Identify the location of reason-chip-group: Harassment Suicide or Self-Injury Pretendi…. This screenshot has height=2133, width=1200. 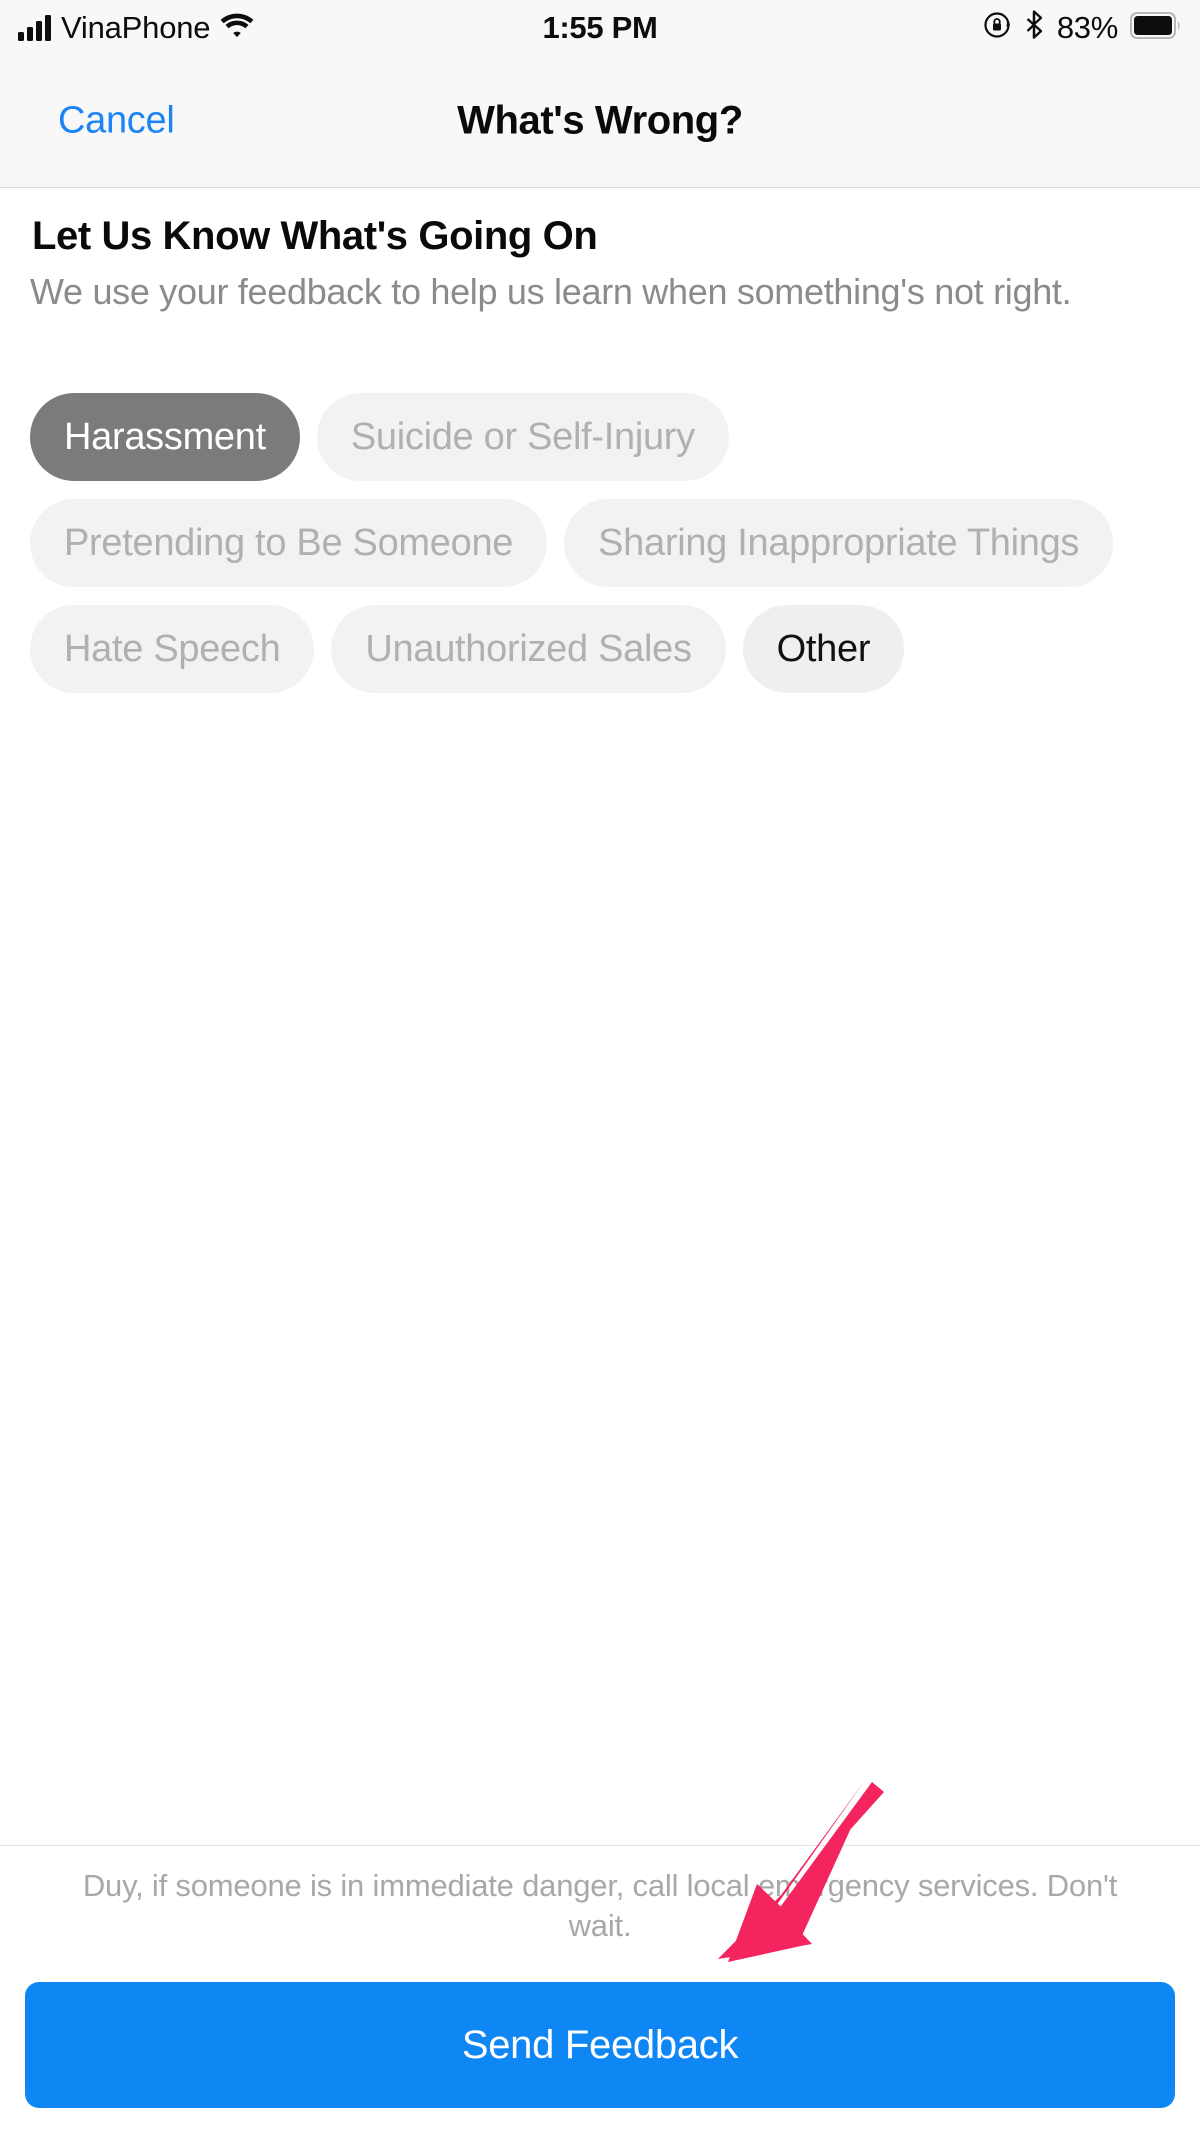
(600, 543).